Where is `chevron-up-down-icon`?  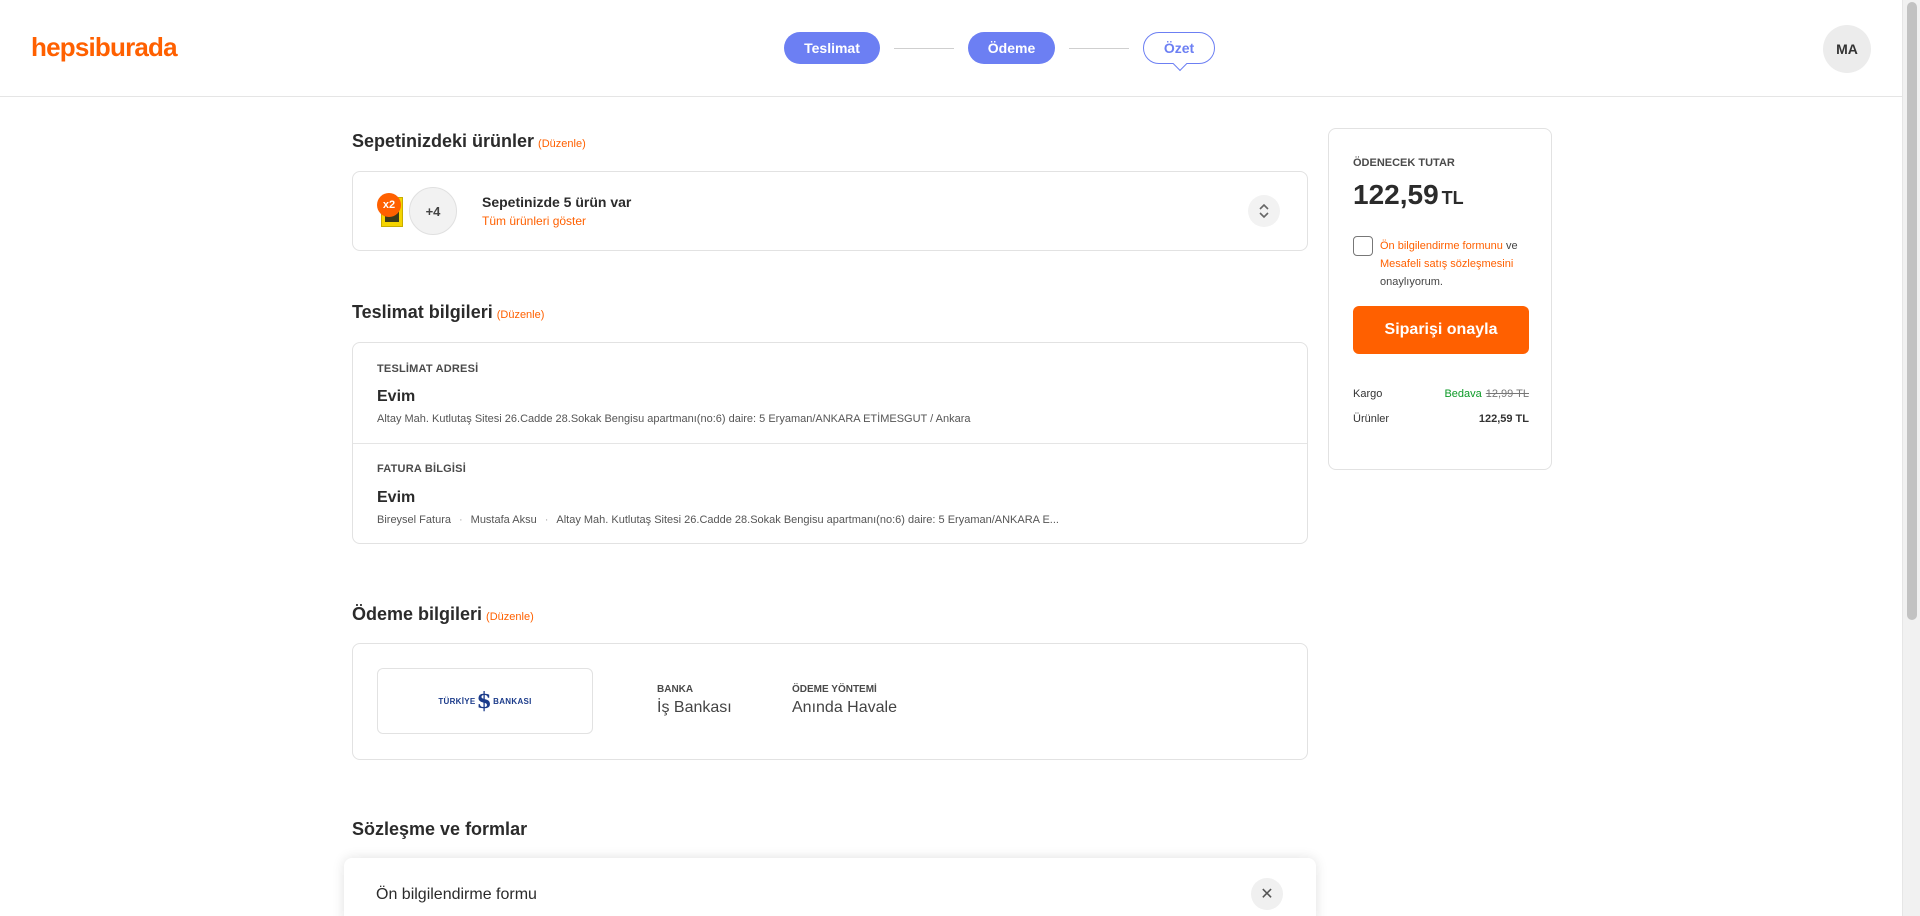
chevron-up-down-icon is located at coordinates (1264, 211).